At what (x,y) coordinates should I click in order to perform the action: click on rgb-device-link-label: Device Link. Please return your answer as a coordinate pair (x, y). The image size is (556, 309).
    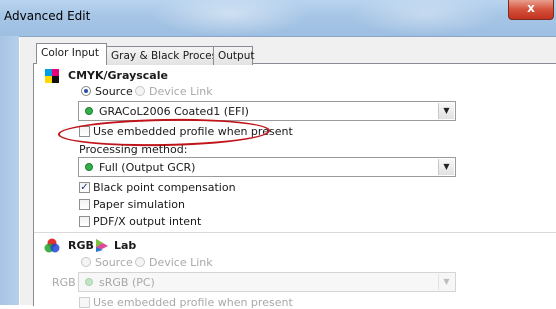
    Looking at the image, I should click on (181, 262).